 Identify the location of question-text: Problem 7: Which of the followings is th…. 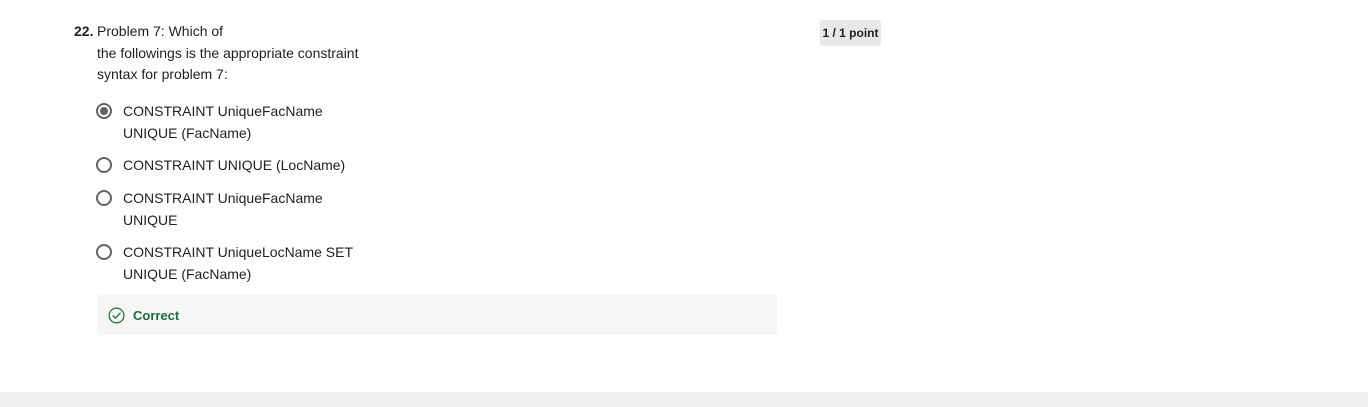
(231, 53).